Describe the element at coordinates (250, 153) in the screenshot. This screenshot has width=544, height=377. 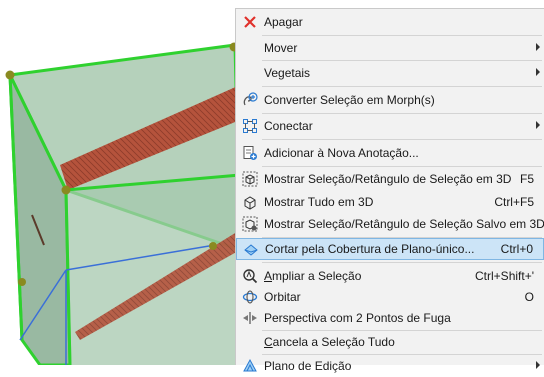
I see `annotation-icon` at that location.